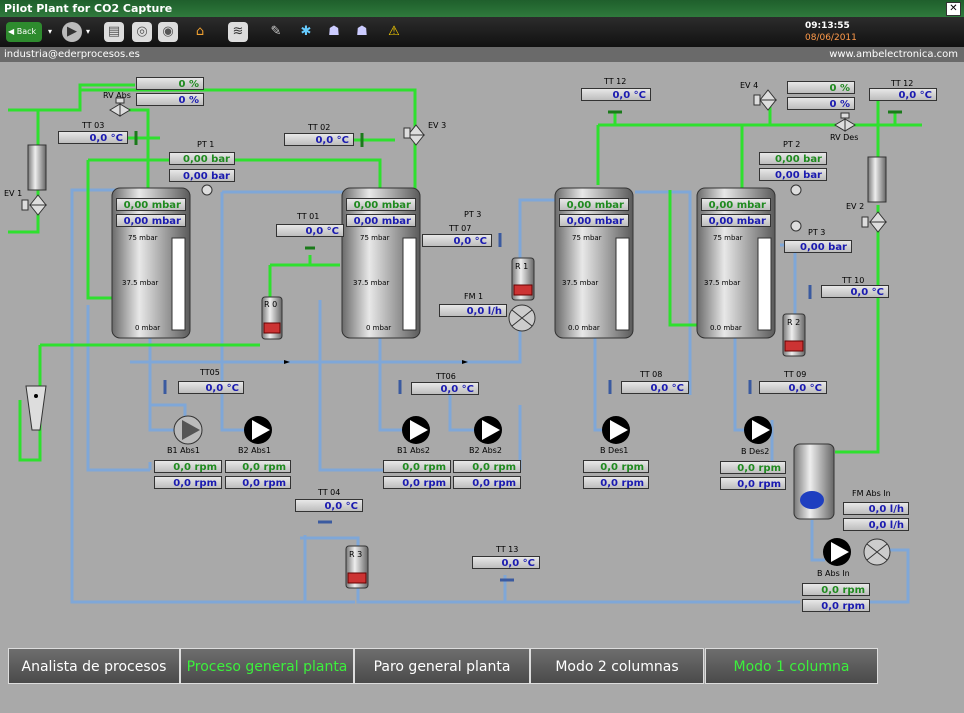  I want to click on pump-b-abs-in-icon, so click(837, 552).